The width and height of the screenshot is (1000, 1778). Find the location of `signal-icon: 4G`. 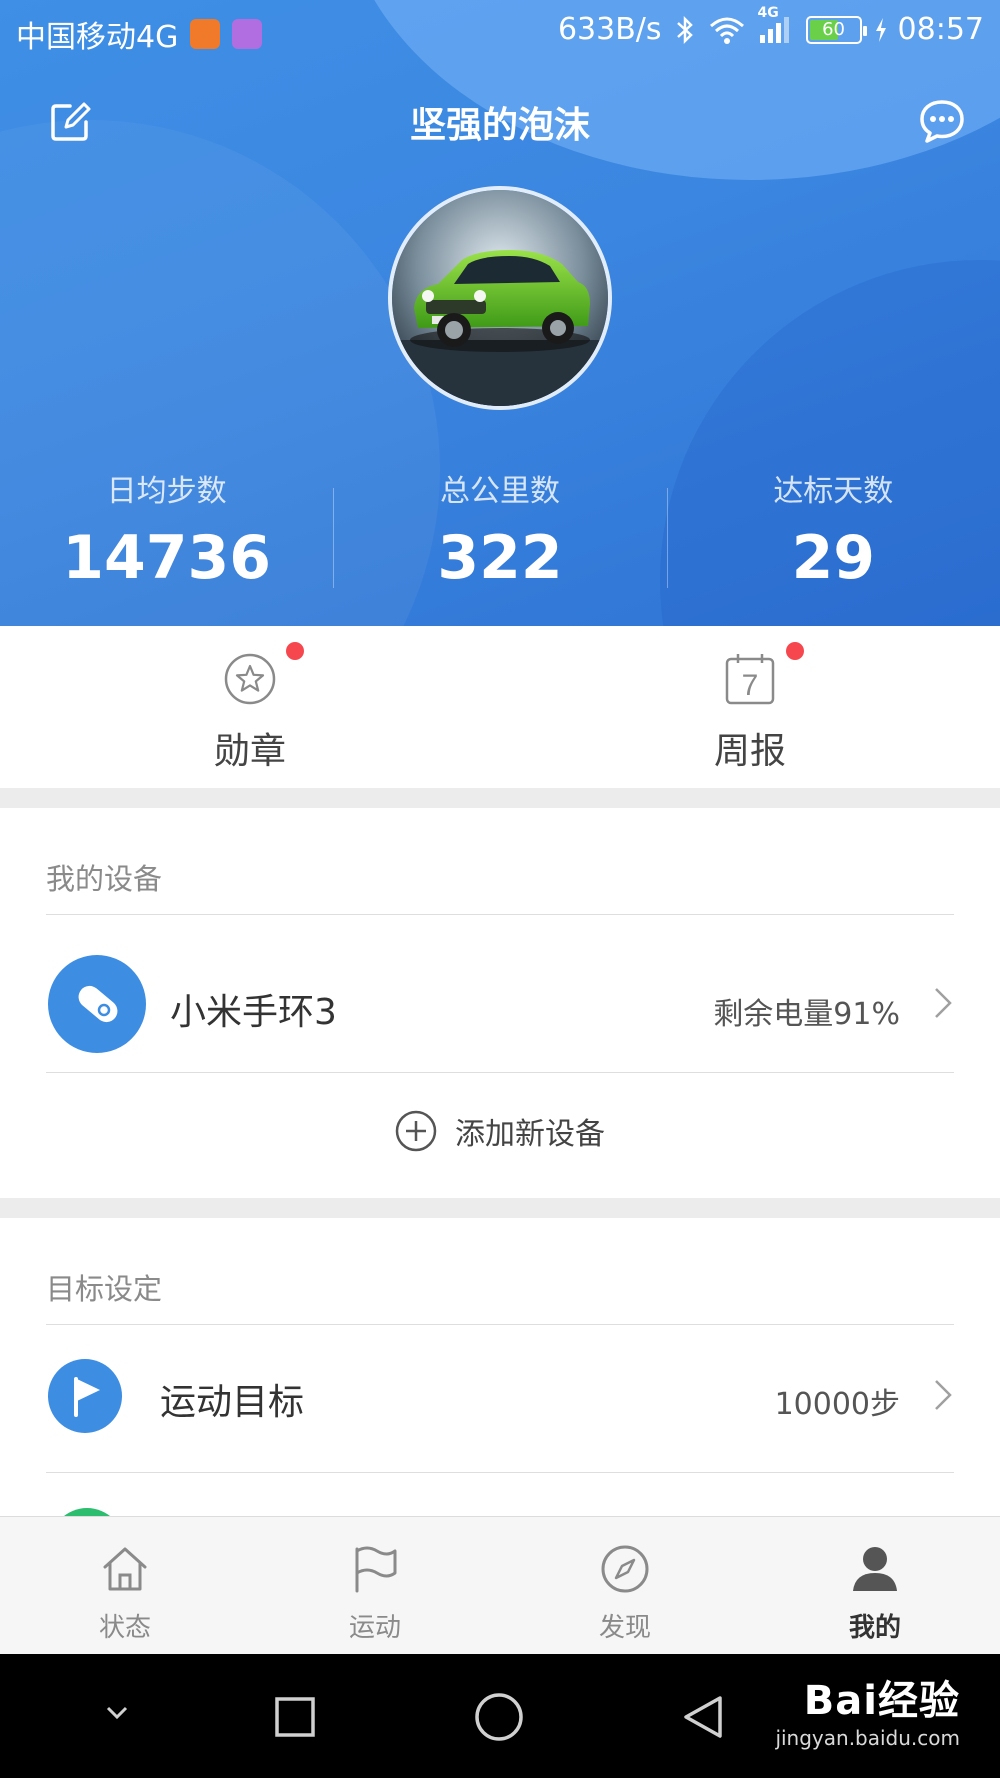

signal-icon: 4G is located at coordinates (775, 25).